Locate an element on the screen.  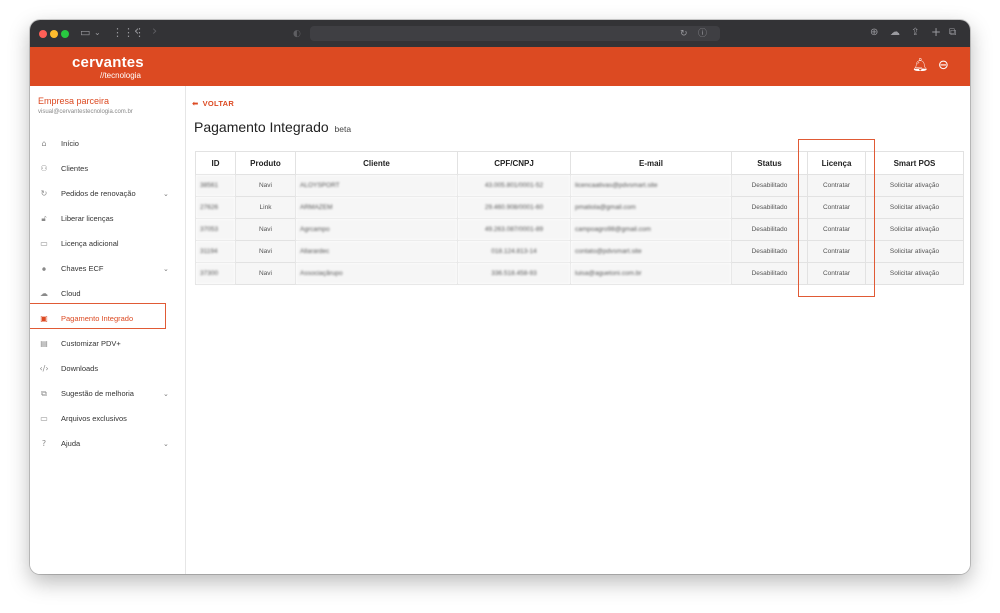
column-header-cpf-cnpj: CPF/CNPJ is located at coordinates (514, 163).